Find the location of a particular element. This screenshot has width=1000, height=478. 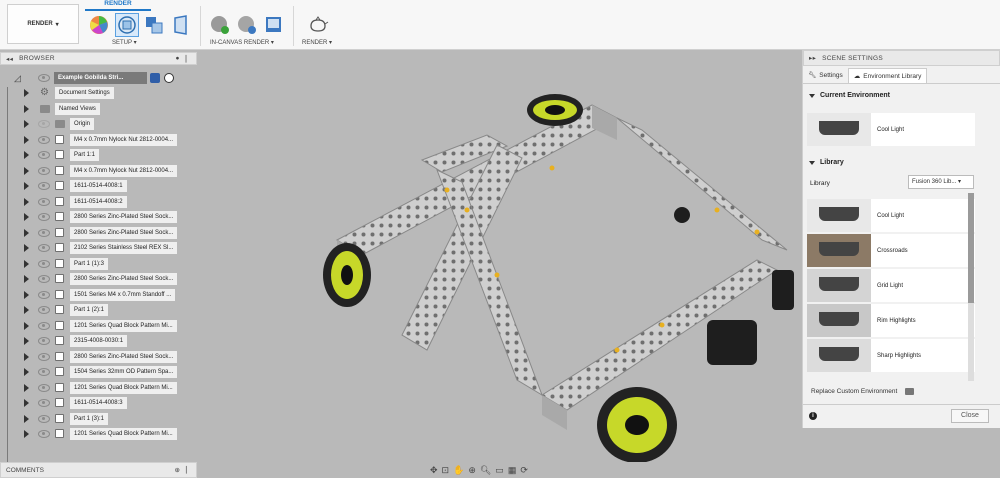

browser-item-label: Part 1 (3):1 is located at coordinates (89, 418).